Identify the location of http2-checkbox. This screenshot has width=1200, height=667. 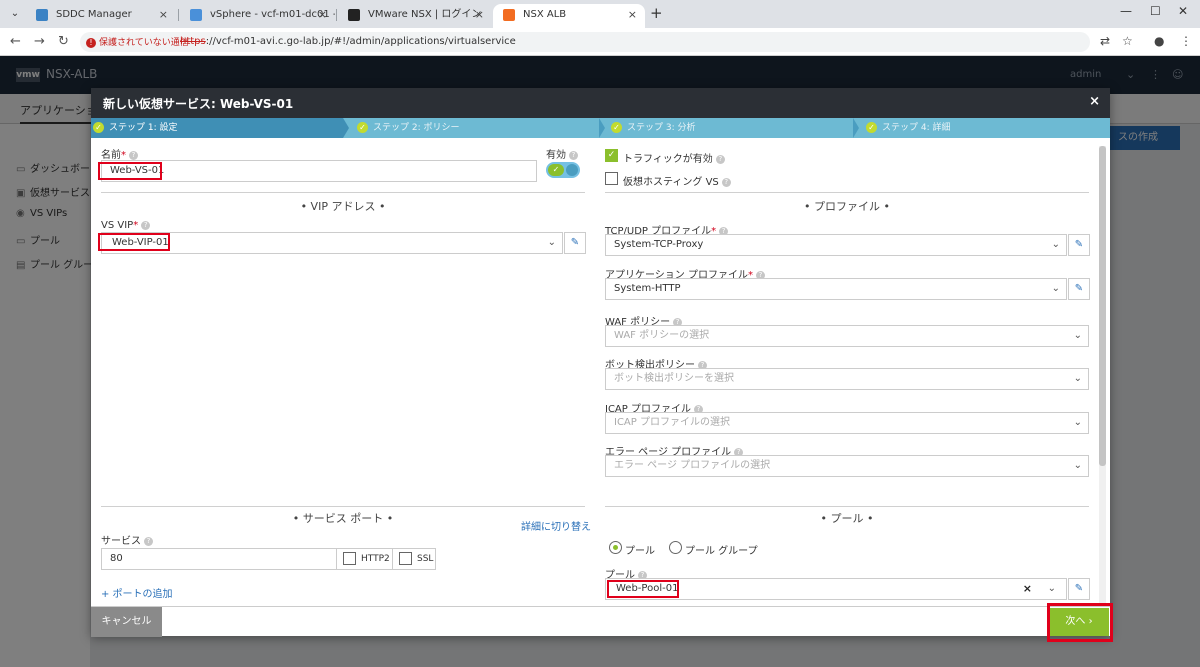
(349, 558).